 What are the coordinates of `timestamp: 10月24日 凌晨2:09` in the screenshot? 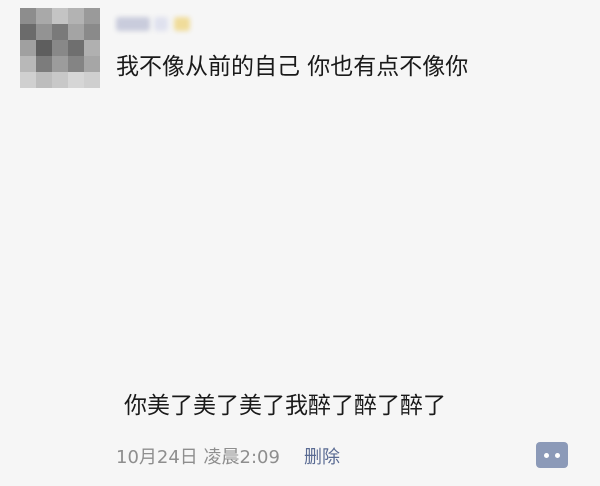 It's located at (198, 457).